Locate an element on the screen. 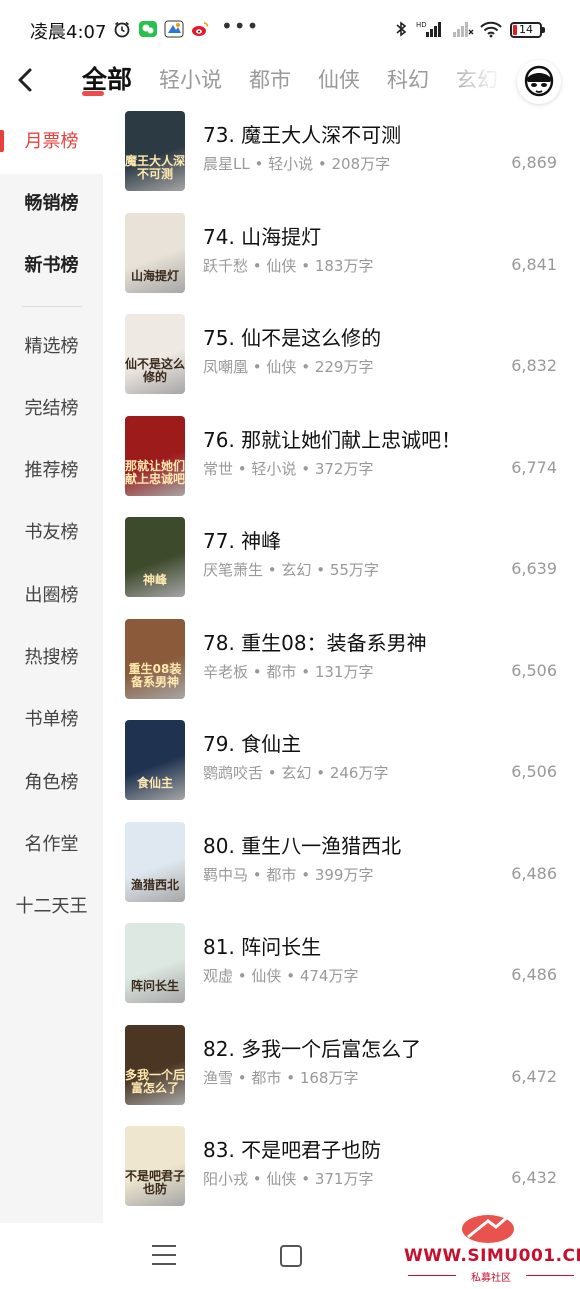 The height and width of the screenshot is (1289, 580). cover-title: 不是吧君子也防 is located at coordinates (155, 1182).